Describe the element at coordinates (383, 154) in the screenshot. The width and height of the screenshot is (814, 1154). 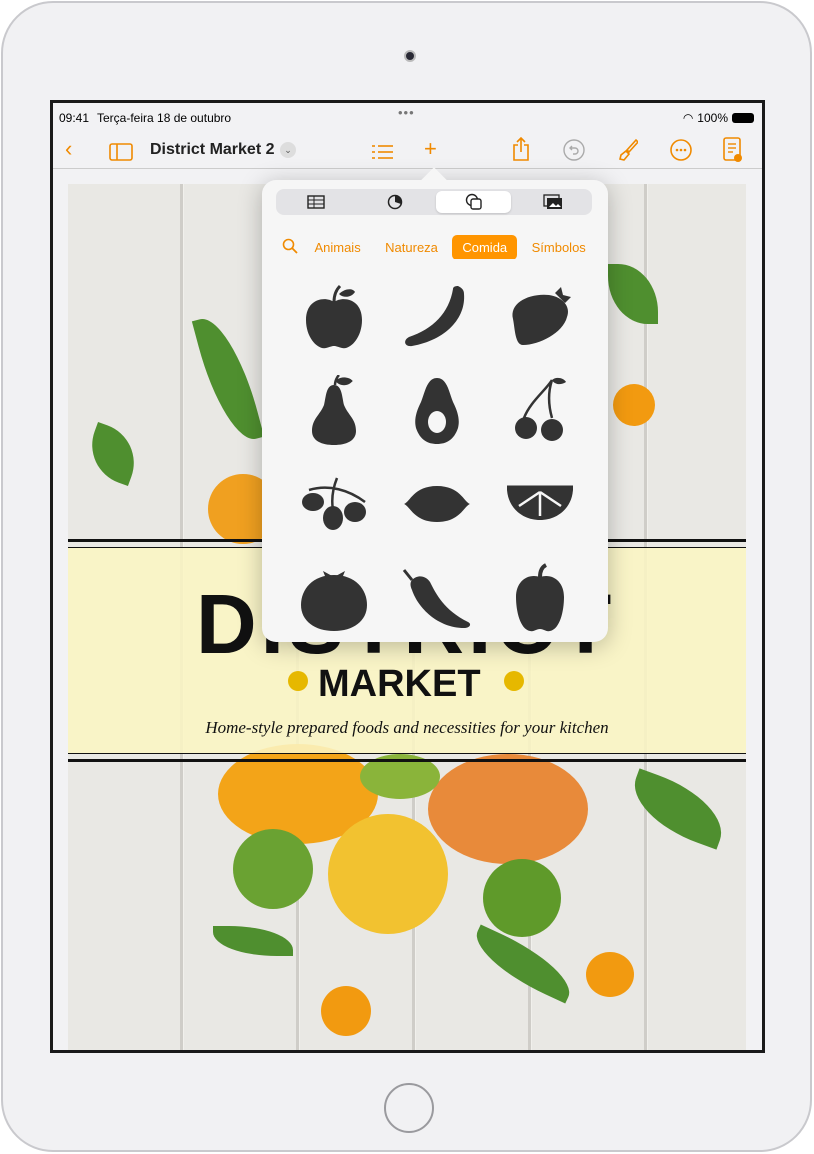
I see `list-icon` at that location.